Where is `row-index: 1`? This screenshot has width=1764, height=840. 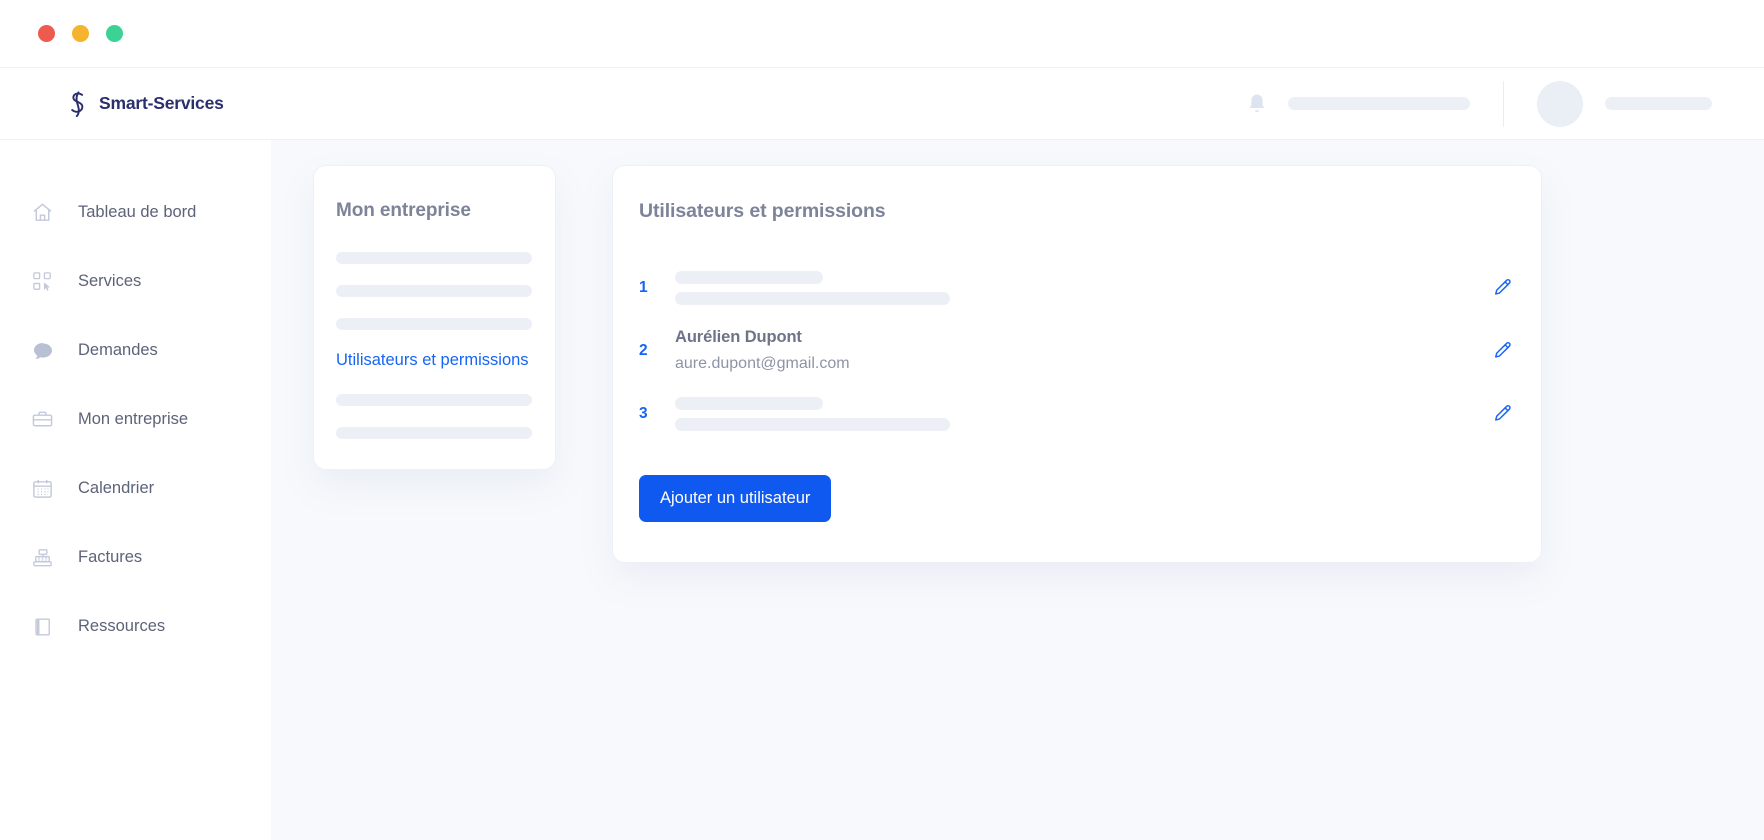 row-index: 1 is located at coordinates (643, 287).